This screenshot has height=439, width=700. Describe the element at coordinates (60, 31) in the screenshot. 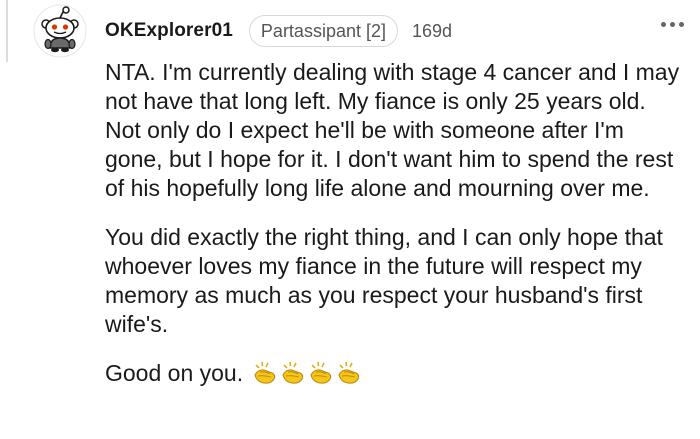

I see `snoo-avatar-icon` at that location.